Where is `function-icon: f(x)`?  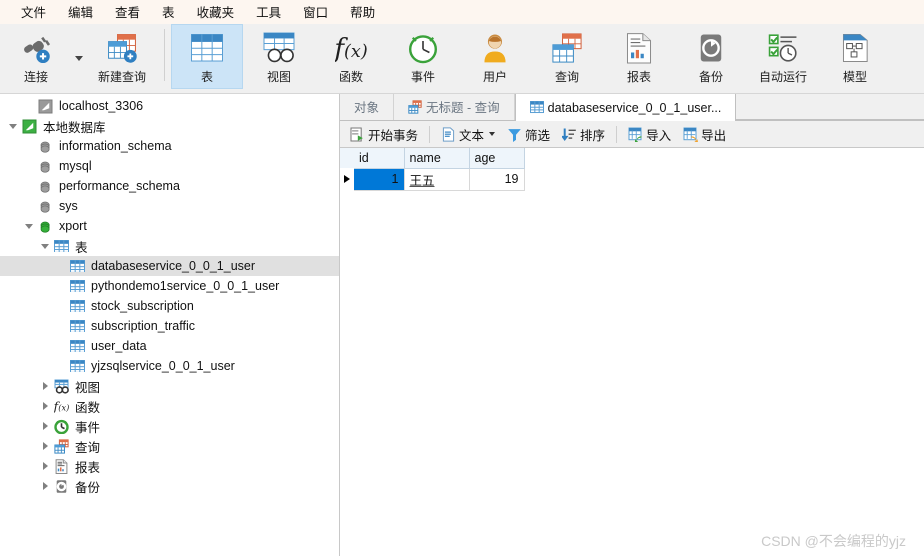 function-icon: f(x) is located at coordinates (351, 48).